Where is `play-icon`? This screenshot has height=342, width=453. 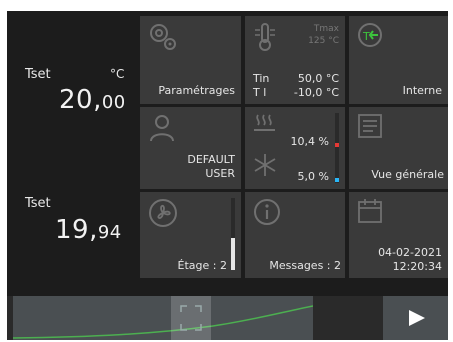
play-icon is located at coordinates (417, 318).